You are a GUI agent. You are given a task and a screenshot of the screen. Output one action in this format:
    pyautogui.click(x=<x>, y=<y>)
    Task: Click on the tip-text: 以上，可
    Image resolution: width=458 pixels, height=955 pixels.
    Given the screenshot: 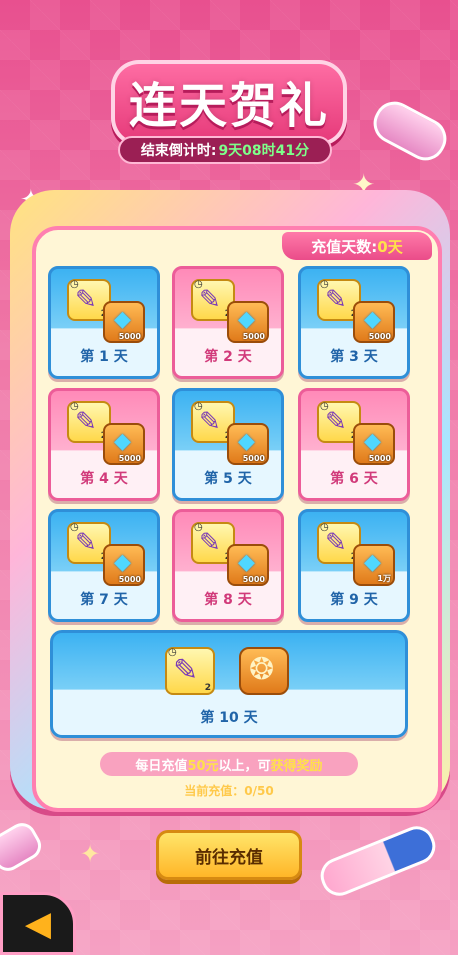 What is the action you would take?
    pyautogui.click(x=244, y=766)
    